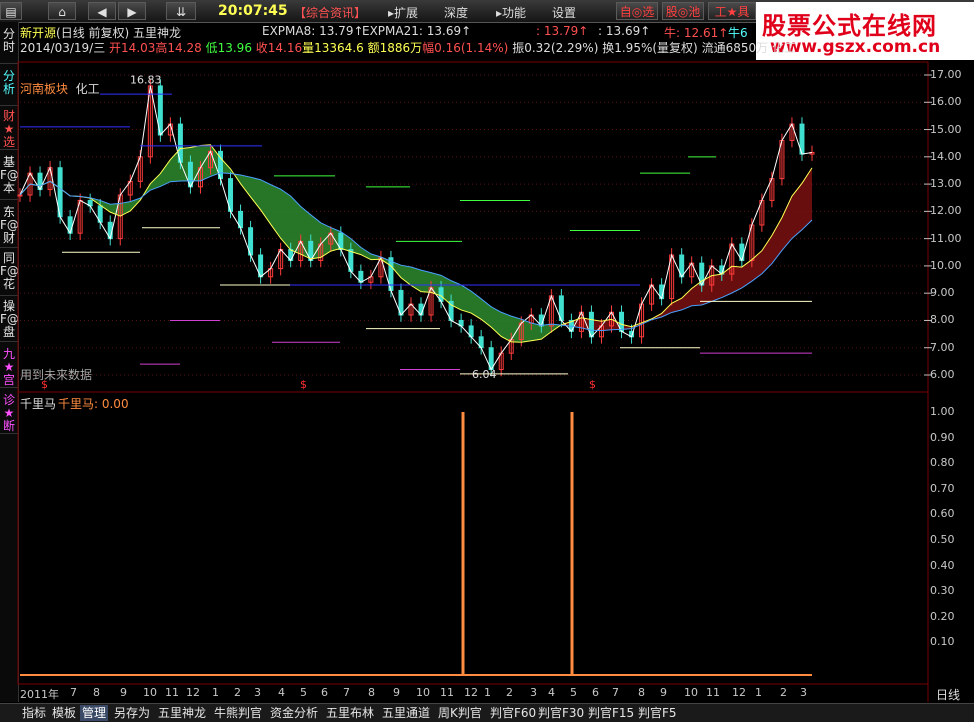 The height and width of the screenshot is (722, 974). I want to click on y-tick-lower: 0.90, so click(942, 437).